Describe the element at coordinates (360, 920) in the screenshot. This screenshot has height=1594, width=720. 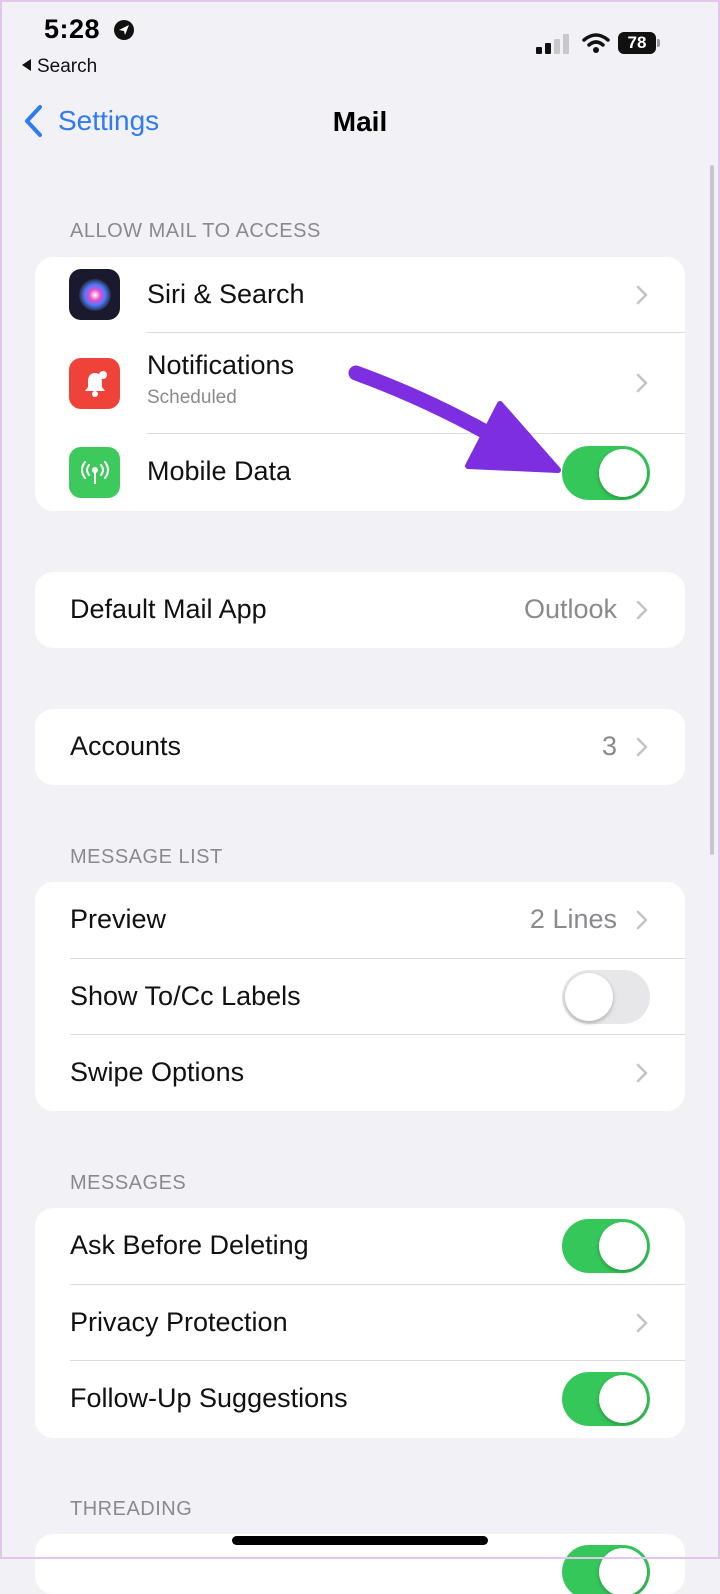
I see `row-preview: Preview 2 Lines` at that location.